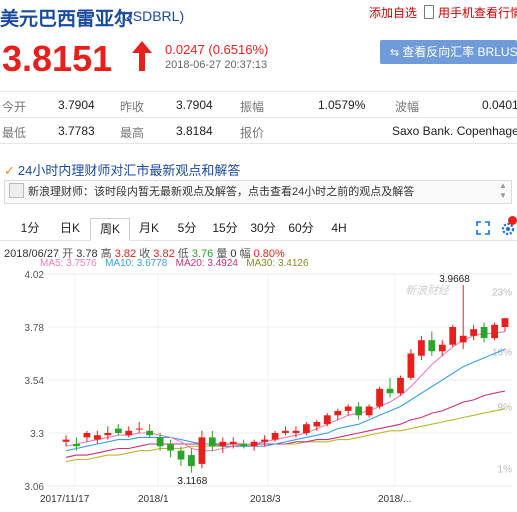  I want to click on tab-15min: 15分, so click(225, 228).